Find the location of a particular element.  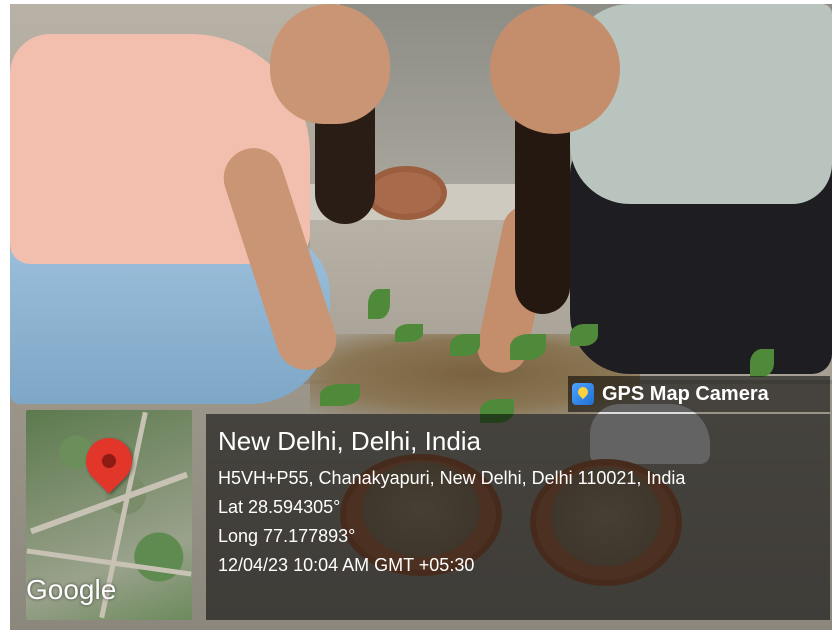

place-title: New Delhi, Delhi, India is located at coordinates (350, 441).